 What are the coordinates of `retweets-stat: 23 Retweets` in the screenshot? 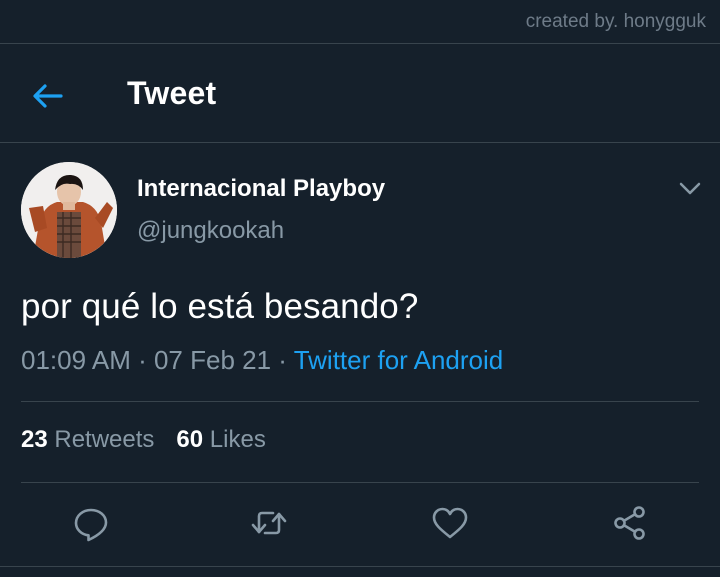 It's located at (87, 439).